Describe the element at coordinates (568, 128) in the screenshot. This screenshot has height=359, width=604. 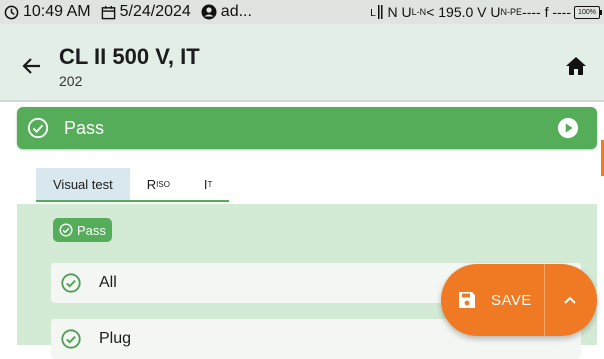
I see `play-icon` at that location.